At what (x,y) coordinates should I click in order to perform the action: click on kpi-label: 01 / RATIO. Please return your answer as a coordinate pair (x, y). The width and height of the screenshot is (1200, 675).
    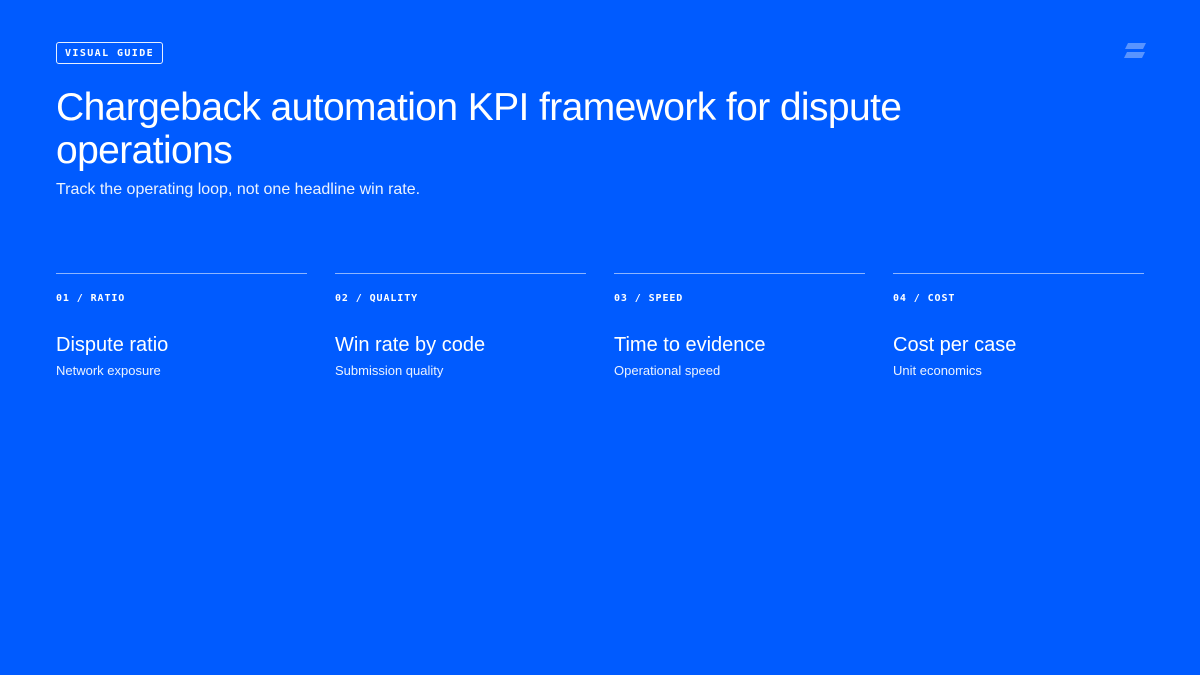
    Looking at the image, I should click on (91, 298).